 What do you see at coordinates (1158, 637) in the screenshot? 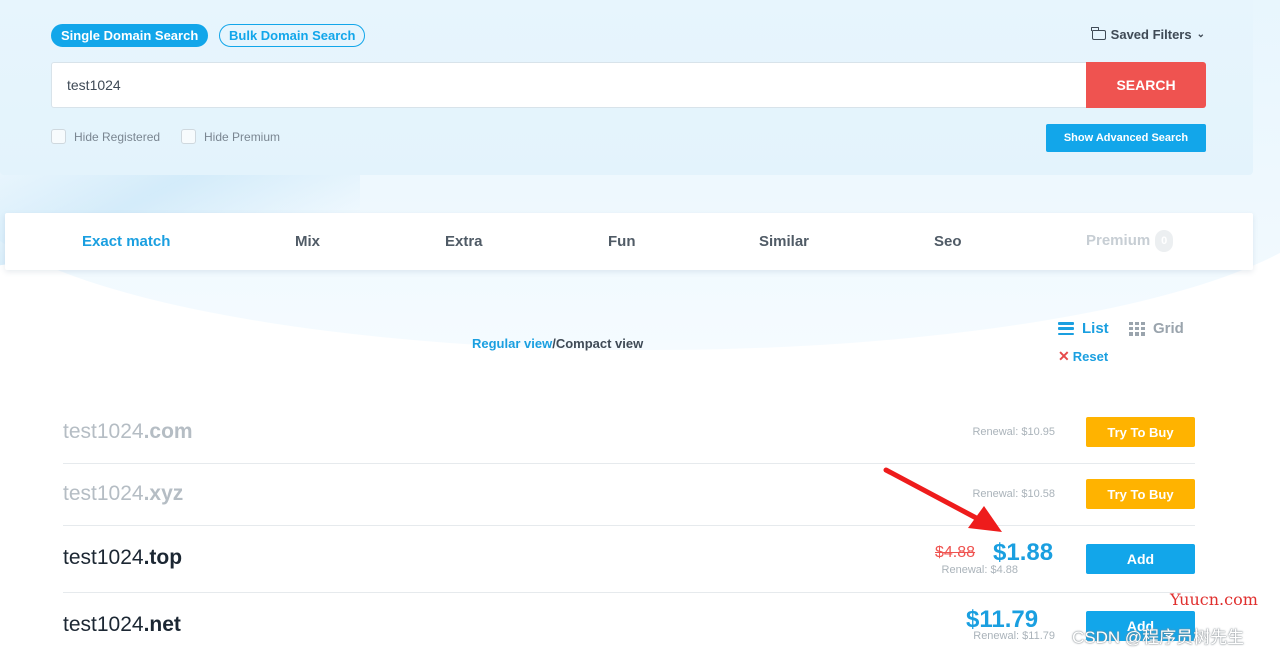
I see `watermark-csdn: CSDN @程序员树先生` at bounding box center [1158, 637].